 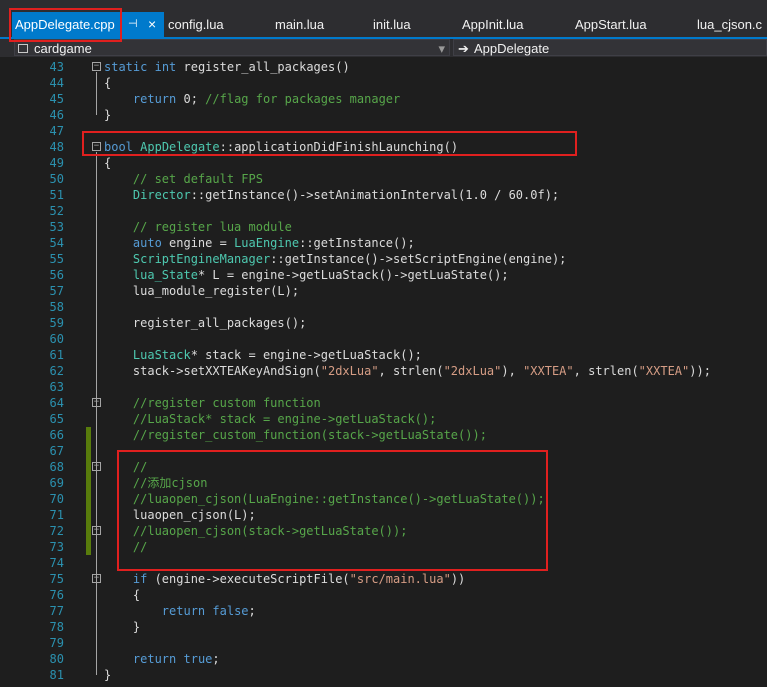 I want to click on line-number: 78, so click(x=56, y=627).